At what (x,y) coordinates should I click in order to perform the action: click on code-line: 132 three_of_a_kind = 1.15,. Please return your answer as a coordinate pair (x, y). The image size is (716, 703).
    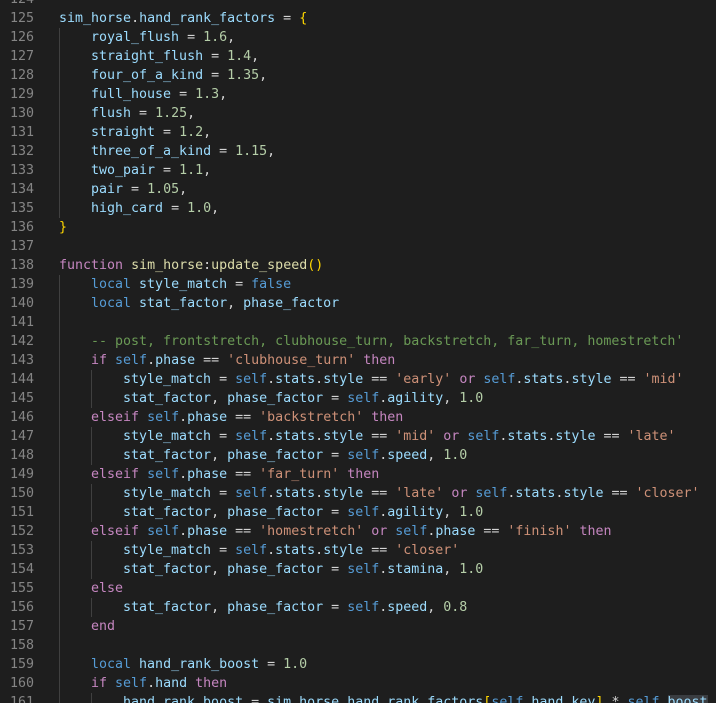
    Looking at the image, I should click on (358, 151).